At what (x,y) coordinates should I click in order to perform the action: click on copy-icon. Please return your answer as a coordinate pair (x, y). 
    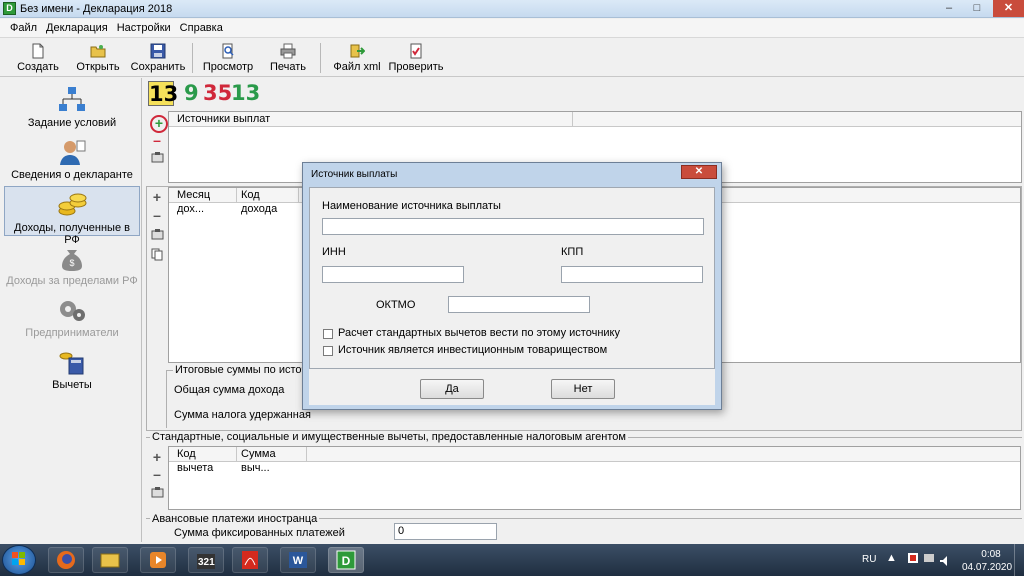
    Looking at the image, I should click on (157, 254).